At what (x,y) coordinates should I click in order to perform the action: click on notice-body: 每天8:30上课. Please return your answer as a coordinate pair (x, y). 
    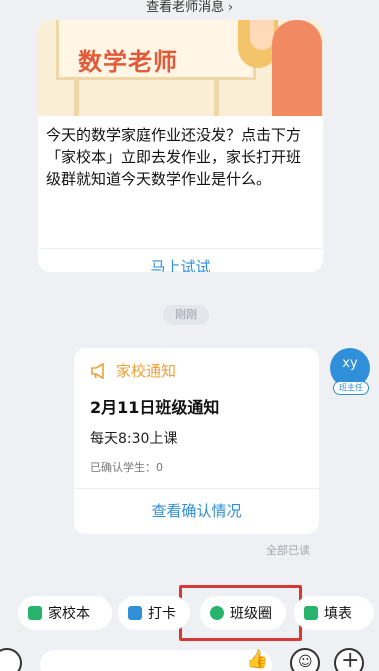
    Looking at the image, I should click on (134, 439).